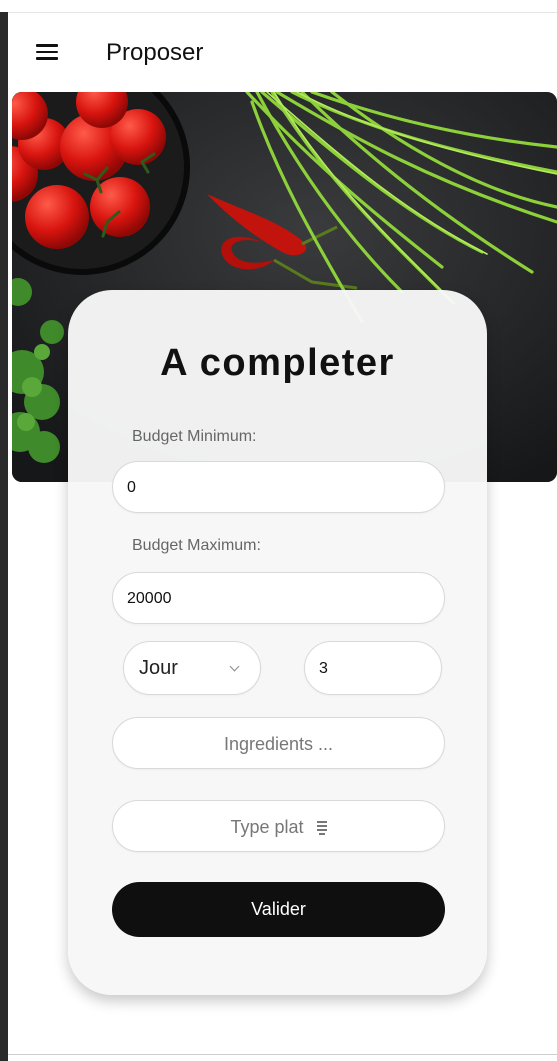 This screenshot has height=1061, width=557. What do you see at coordinates (282, 1054) in the screenshot?
I see `bottom-divider` at bounding box center [282, 1054].